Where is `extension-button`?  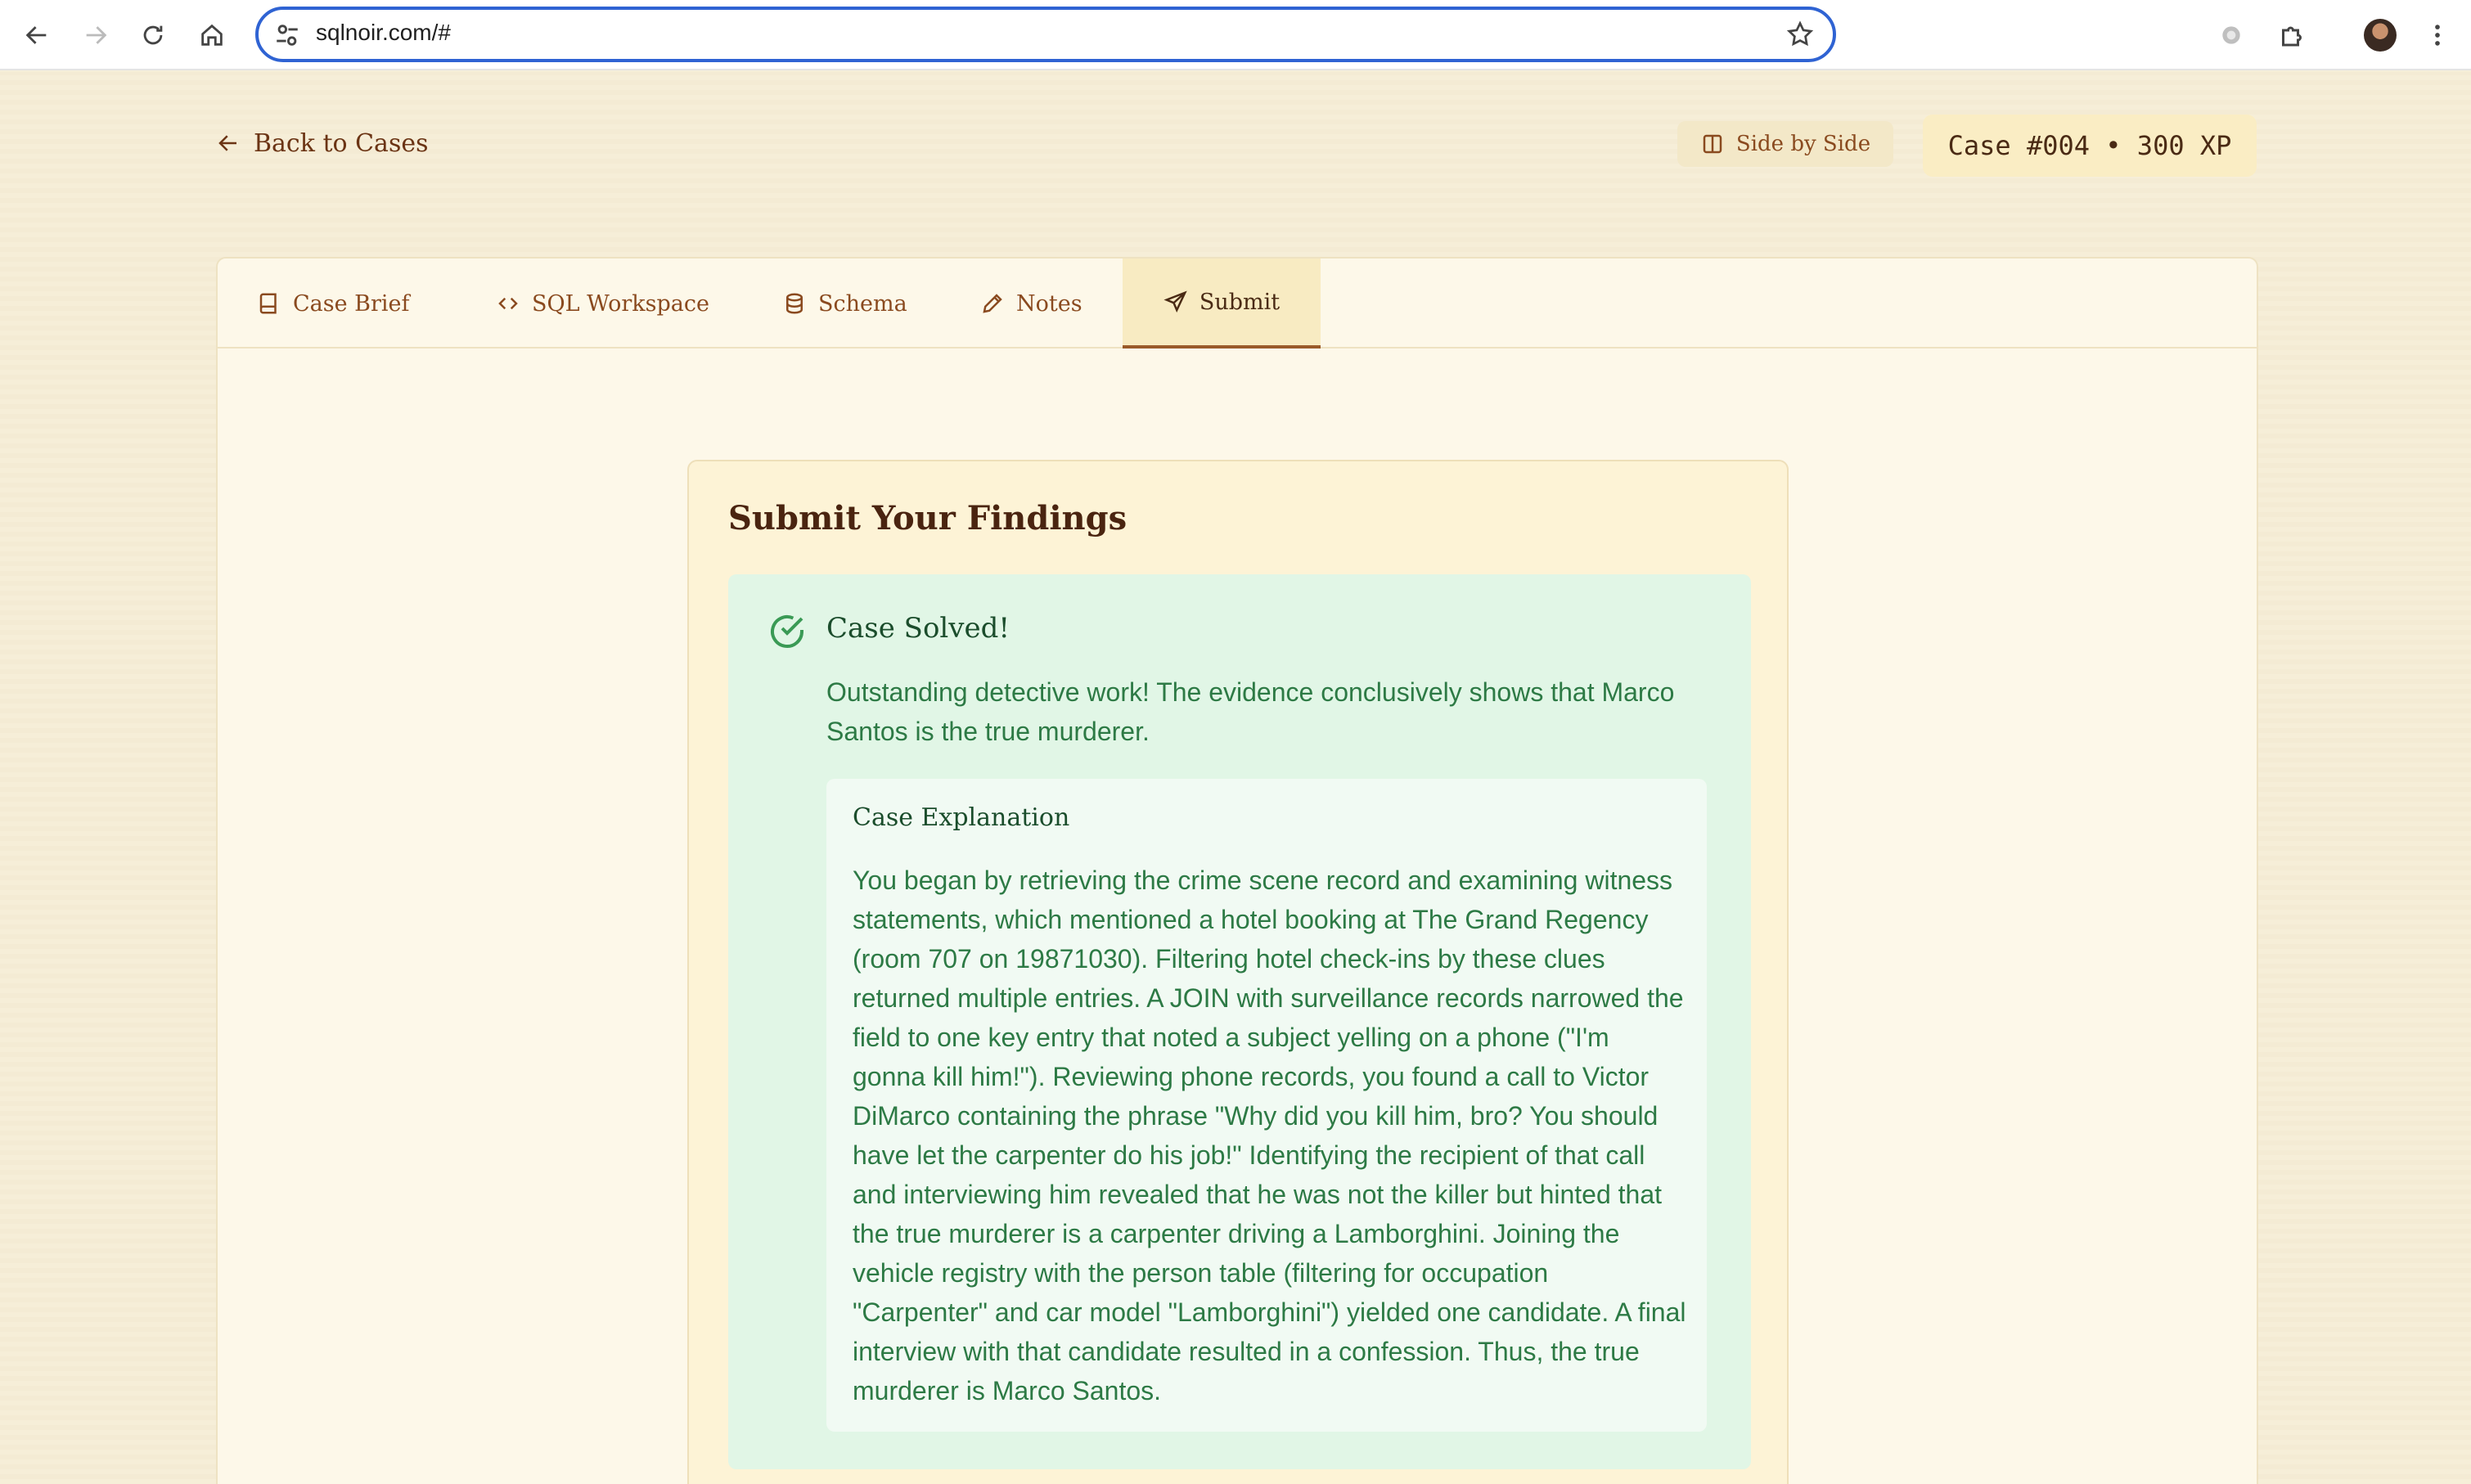 extension-button is located at coordinates (2231, 35).